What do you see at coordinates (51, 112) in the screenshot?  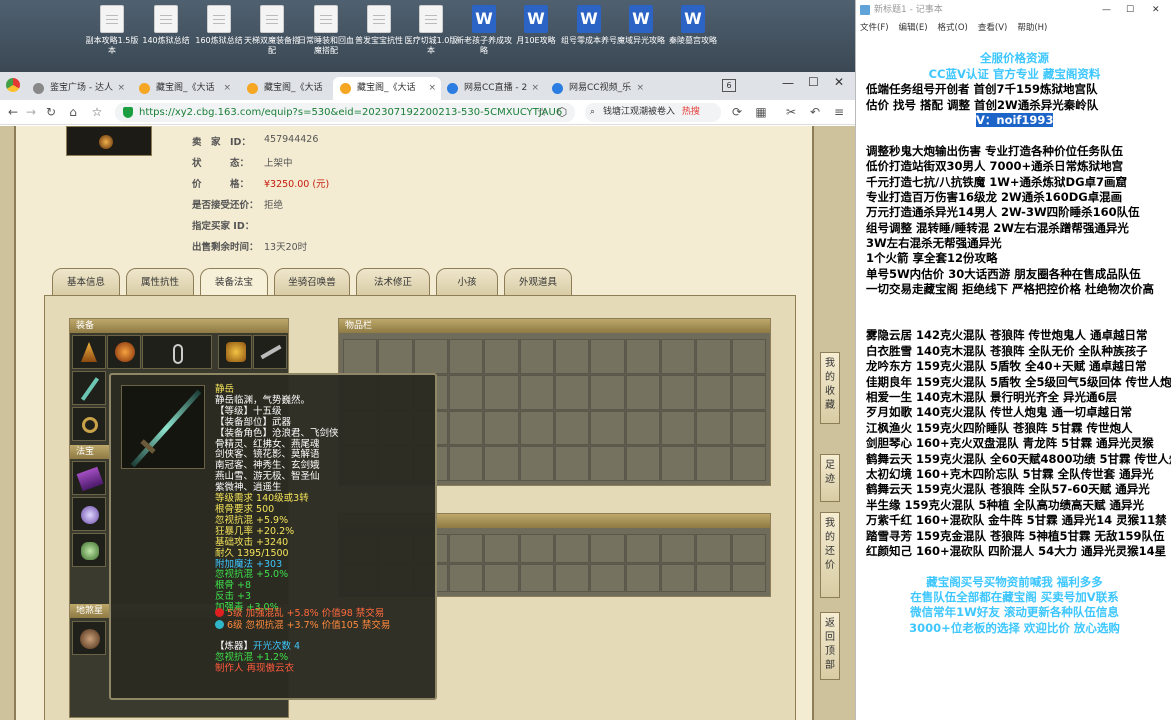 I see `reload-icon: ↻` at bounding box center [51, 112].